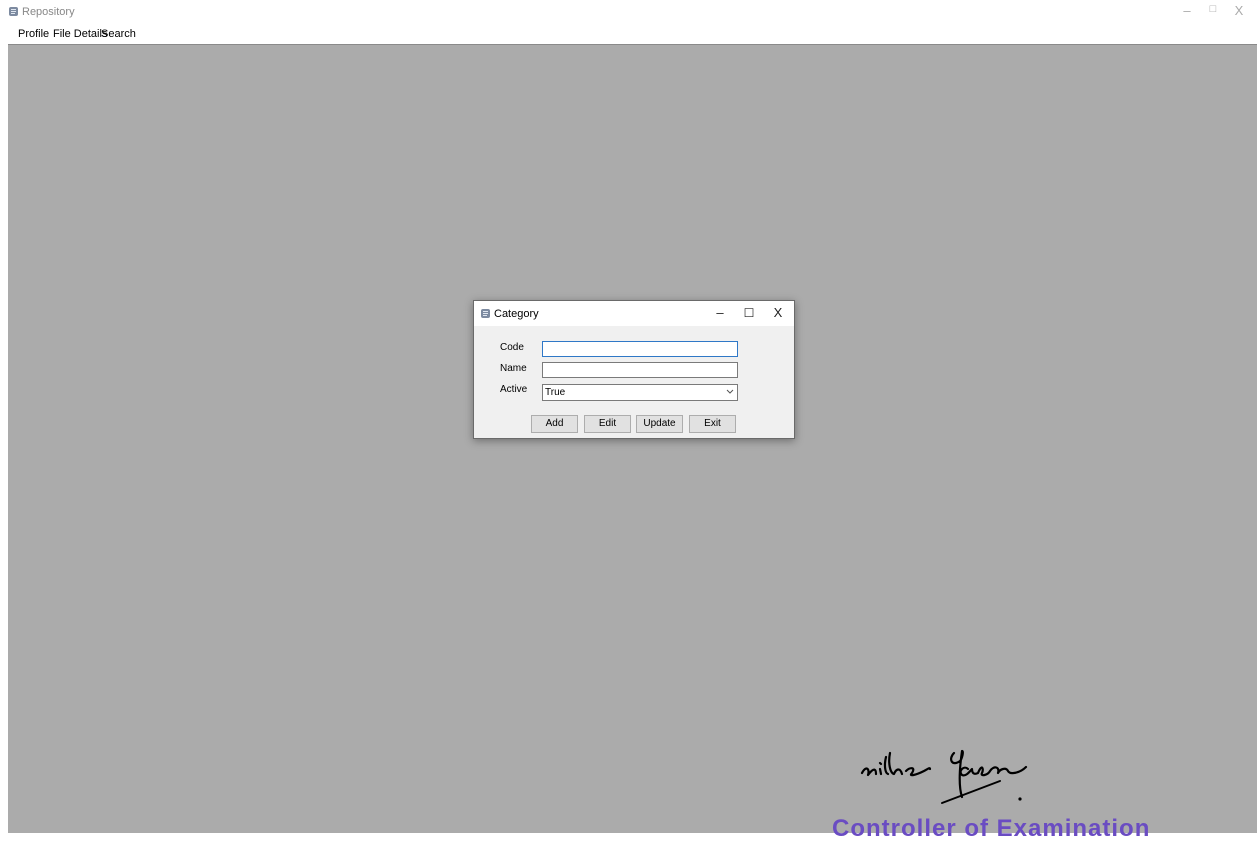 The width and height of the screenshot is (1257, 843). Describe the element at coordinates (80, 34) in the screenshot. I see `menu-file-details: File Details` at that location.